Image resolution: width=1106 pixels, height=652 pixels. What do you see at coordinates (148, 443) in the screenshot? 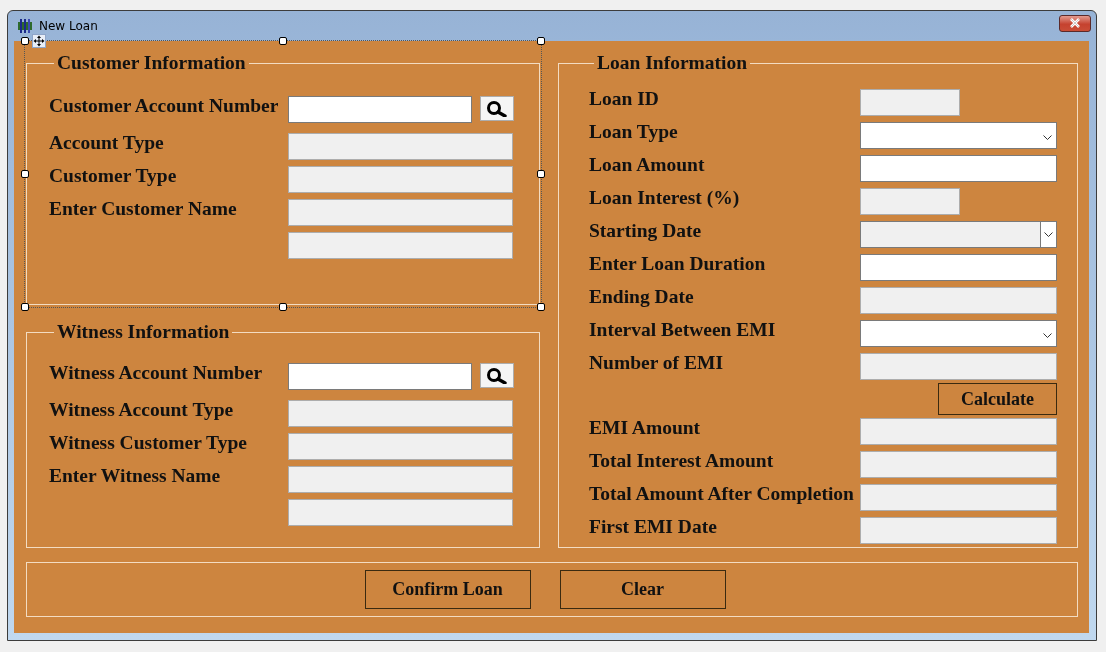
I see `field-label: Witness Customer Type` at bounding box center [148, 443].